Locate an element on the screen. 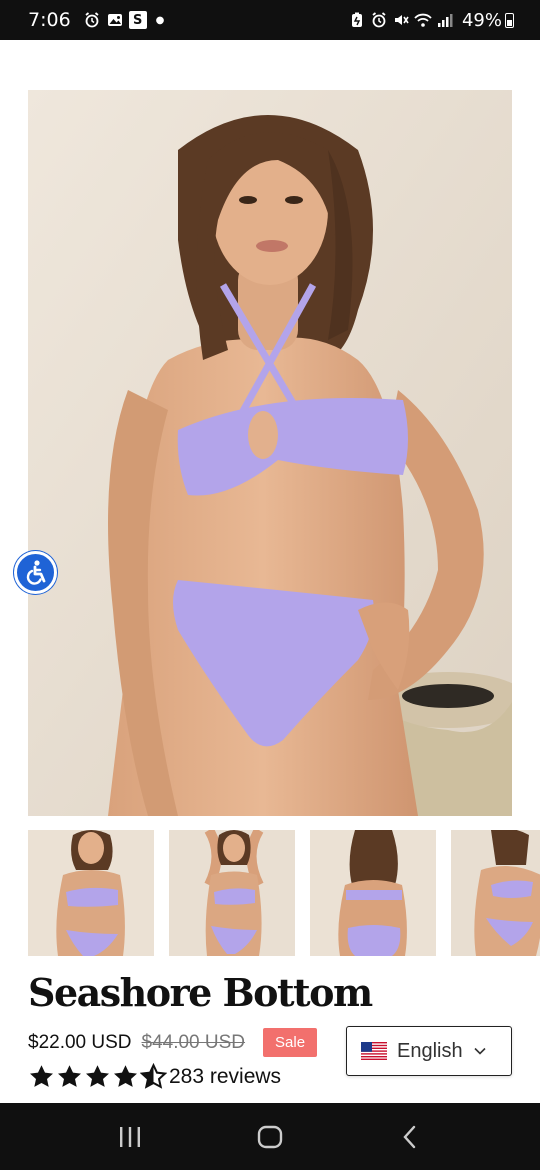  sale-badge: Sale is located at coordinates (290, 1042).